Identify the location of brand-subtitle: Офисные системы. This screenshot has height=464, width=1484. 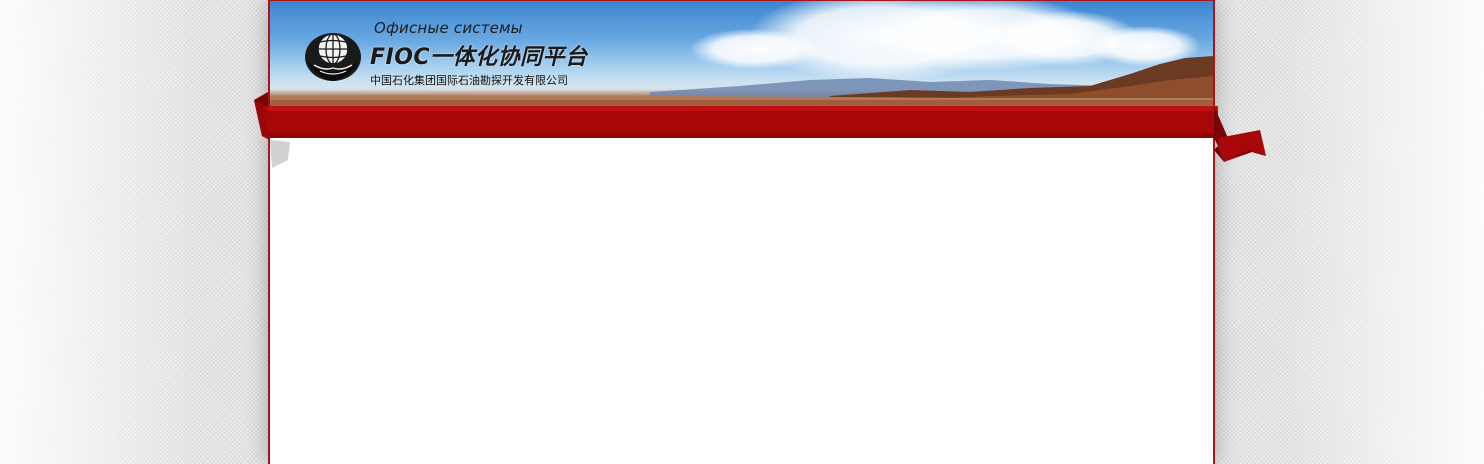
(448, 28).